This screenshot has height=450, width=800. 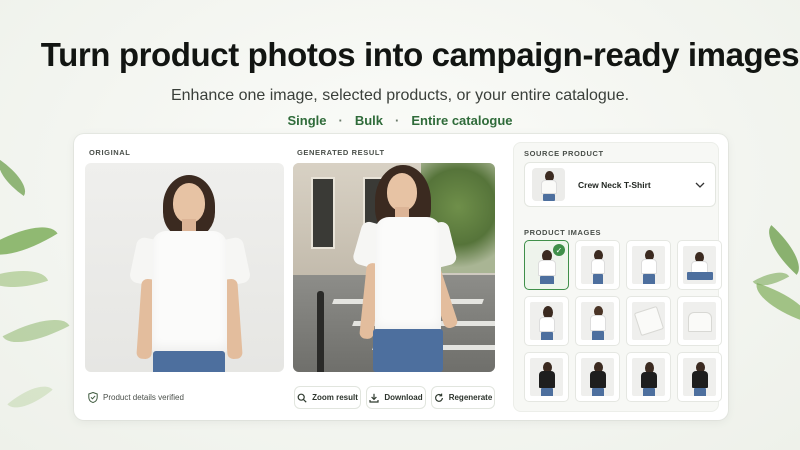 I want to click on source-product-name: Crew Neck T-Shirt, so click(x=614, y=184).